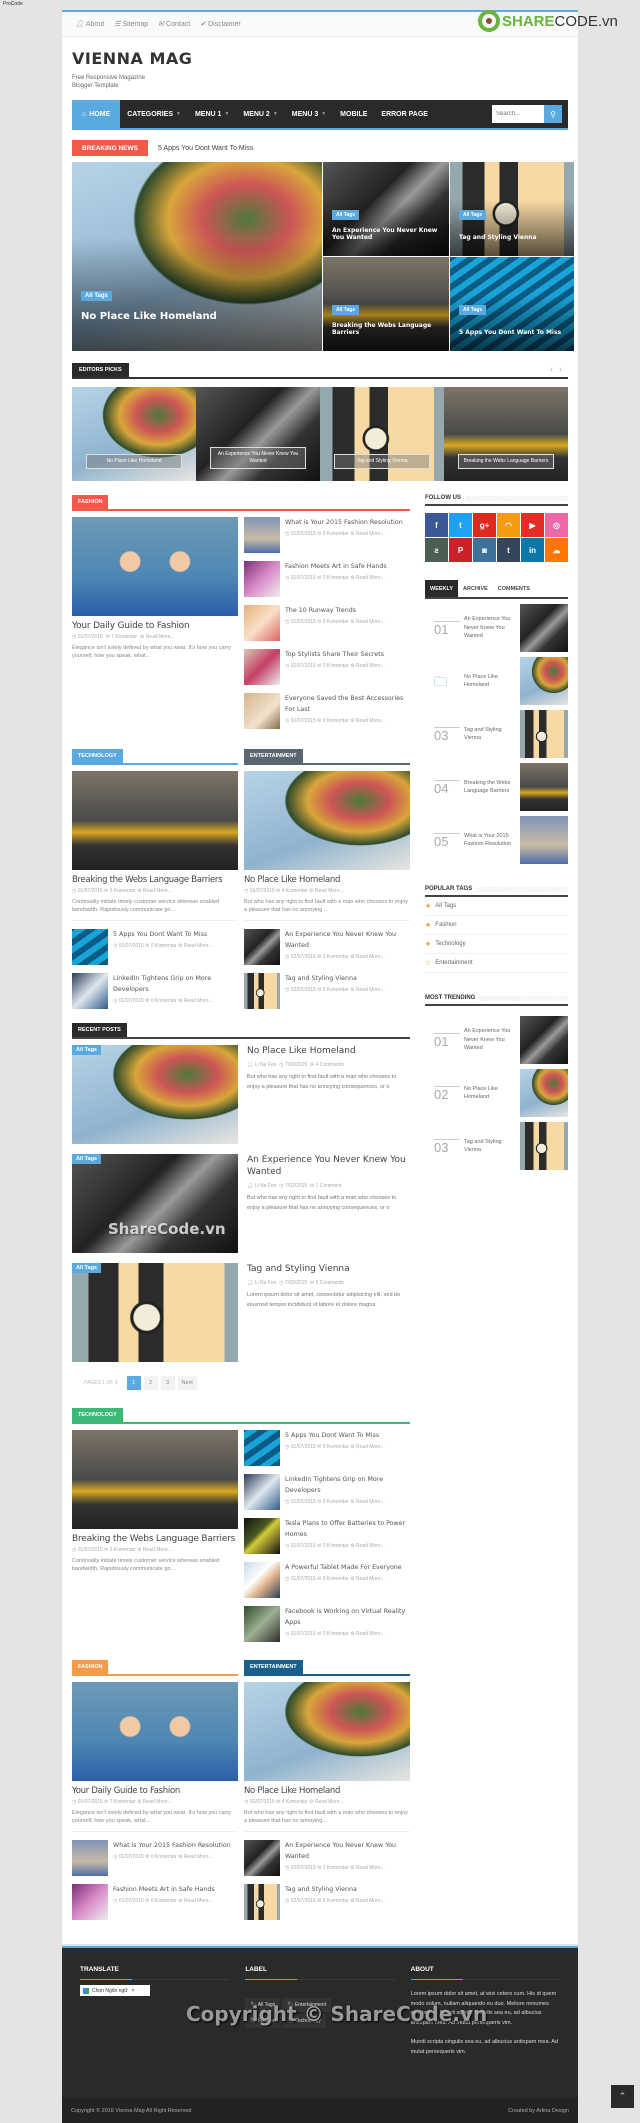  Describe the element at coordinates (460, 550) in the screenshot. I see `pinterest-icon: P` at that location.